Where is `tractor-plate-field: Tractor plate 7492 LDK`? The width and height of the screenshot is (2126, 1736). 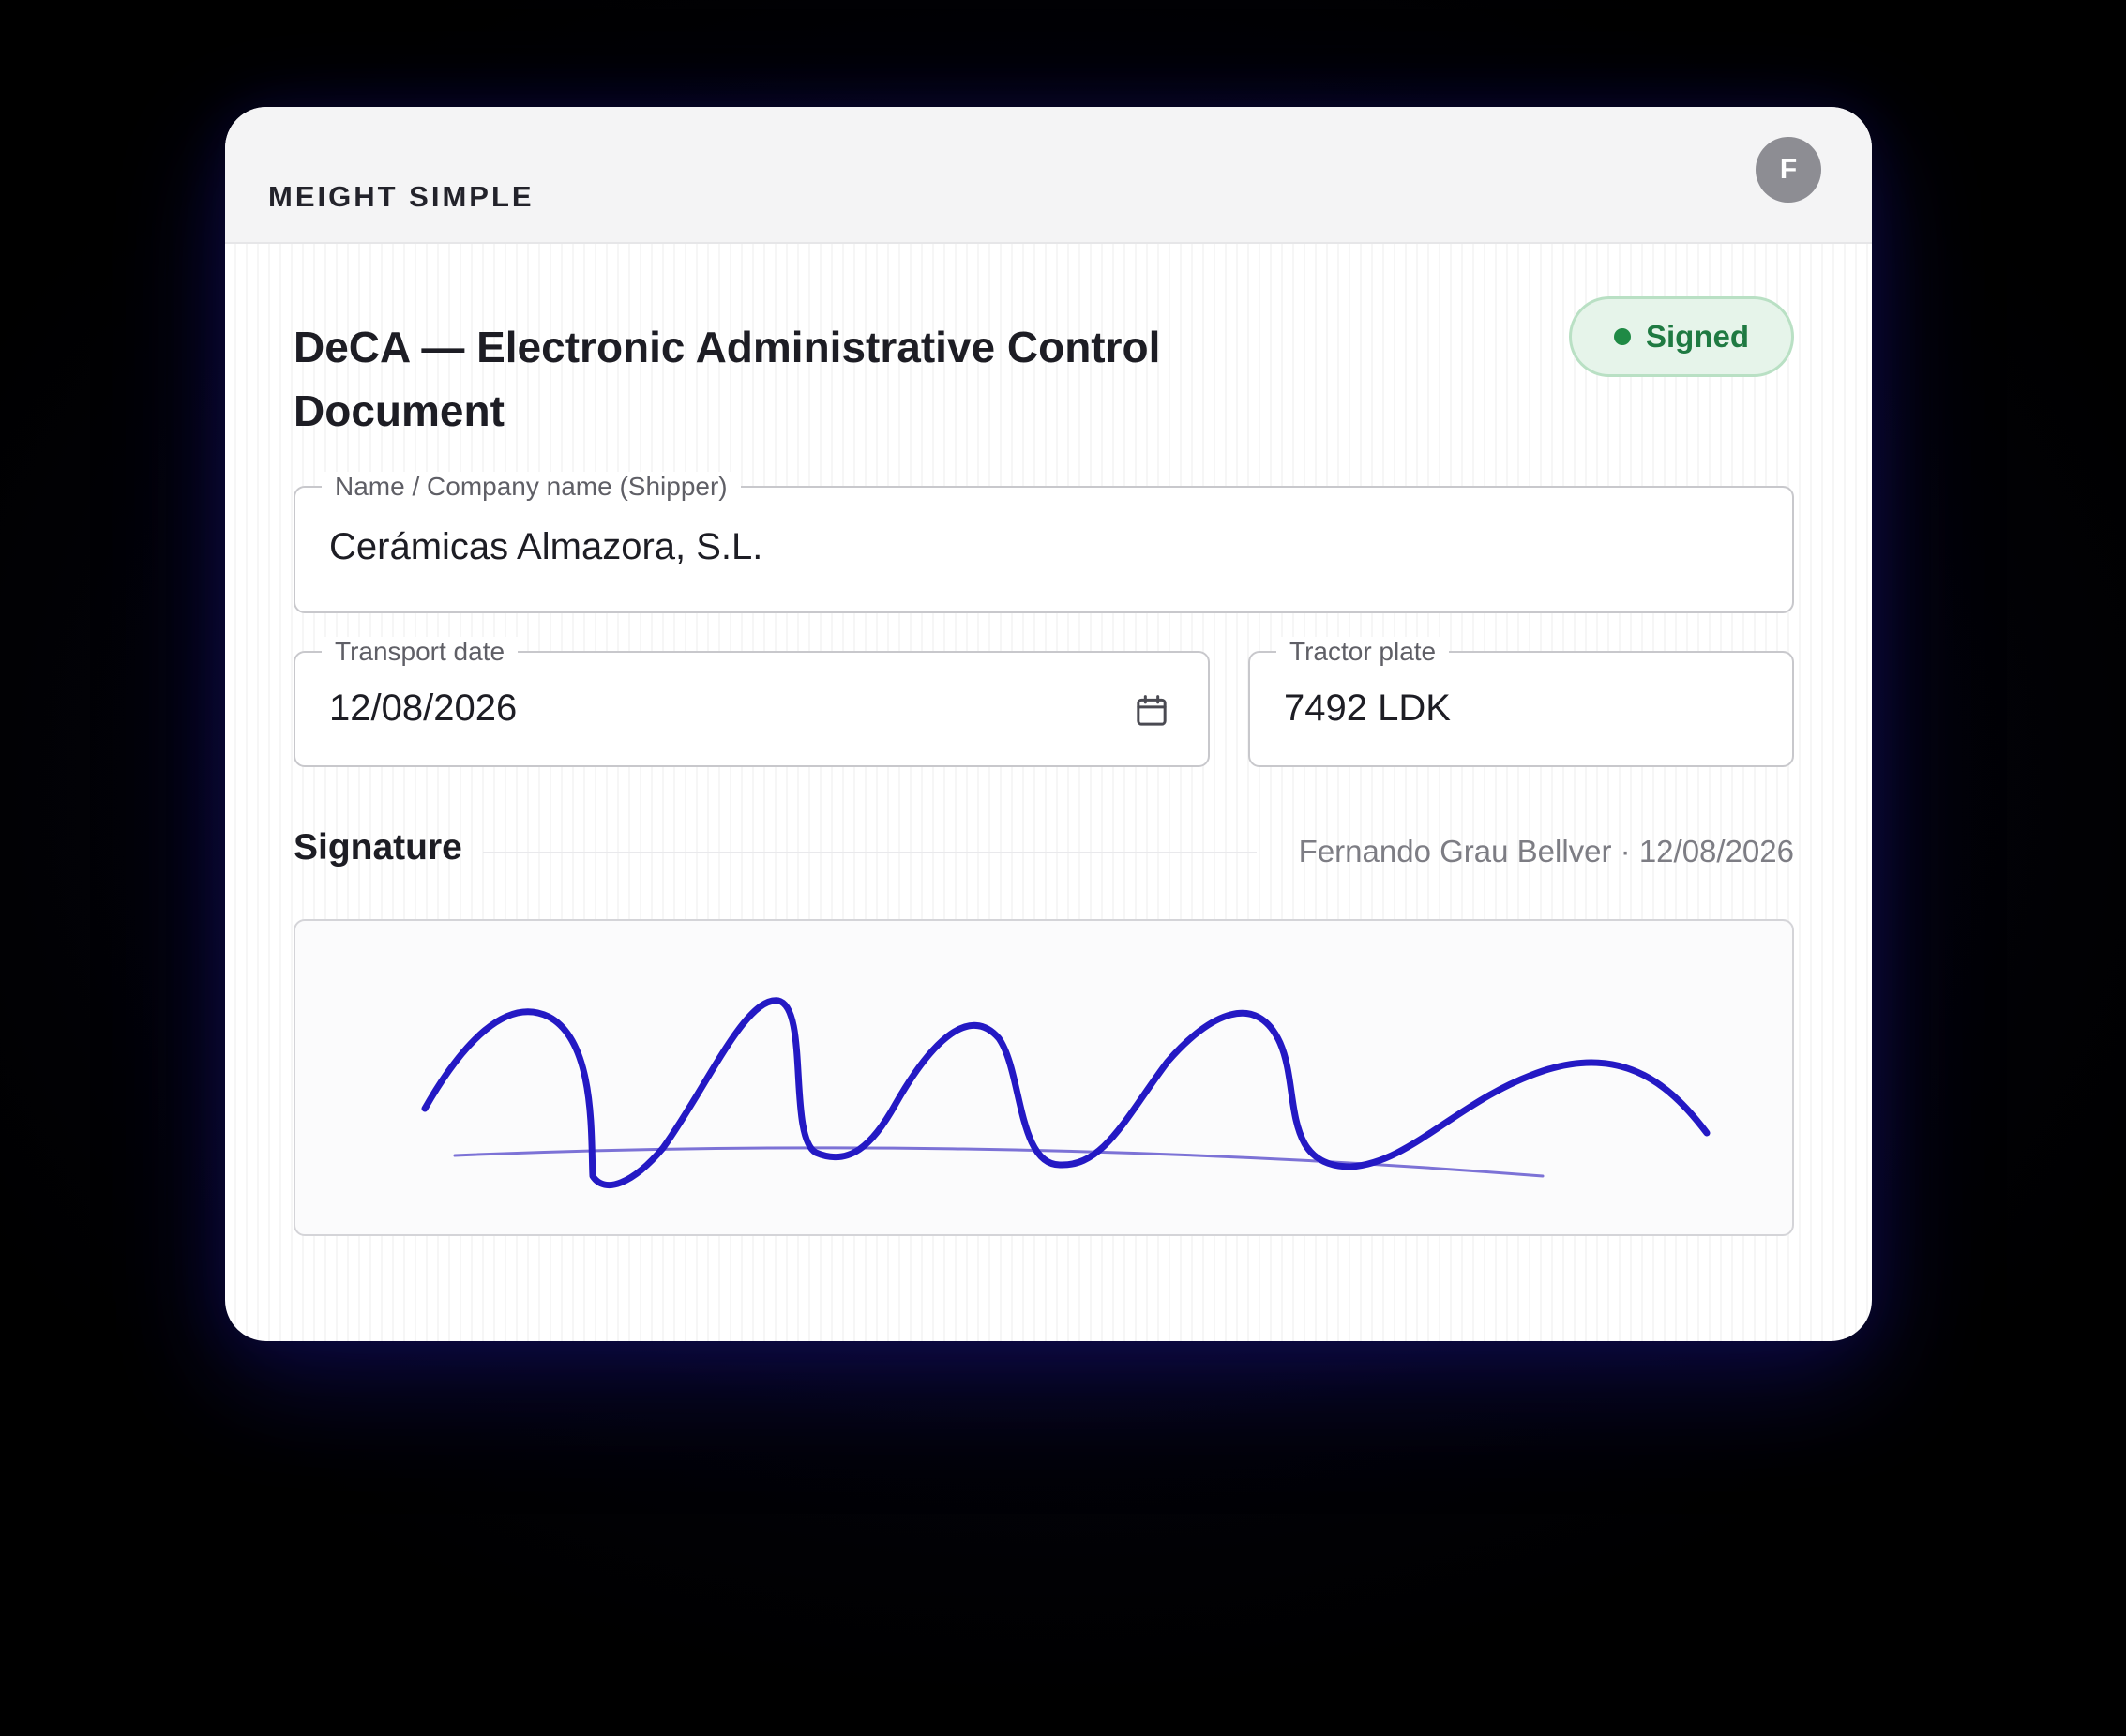
tractor-plate-field: Tractor plate 7492 LDK is located at coordinates (1521, 702).